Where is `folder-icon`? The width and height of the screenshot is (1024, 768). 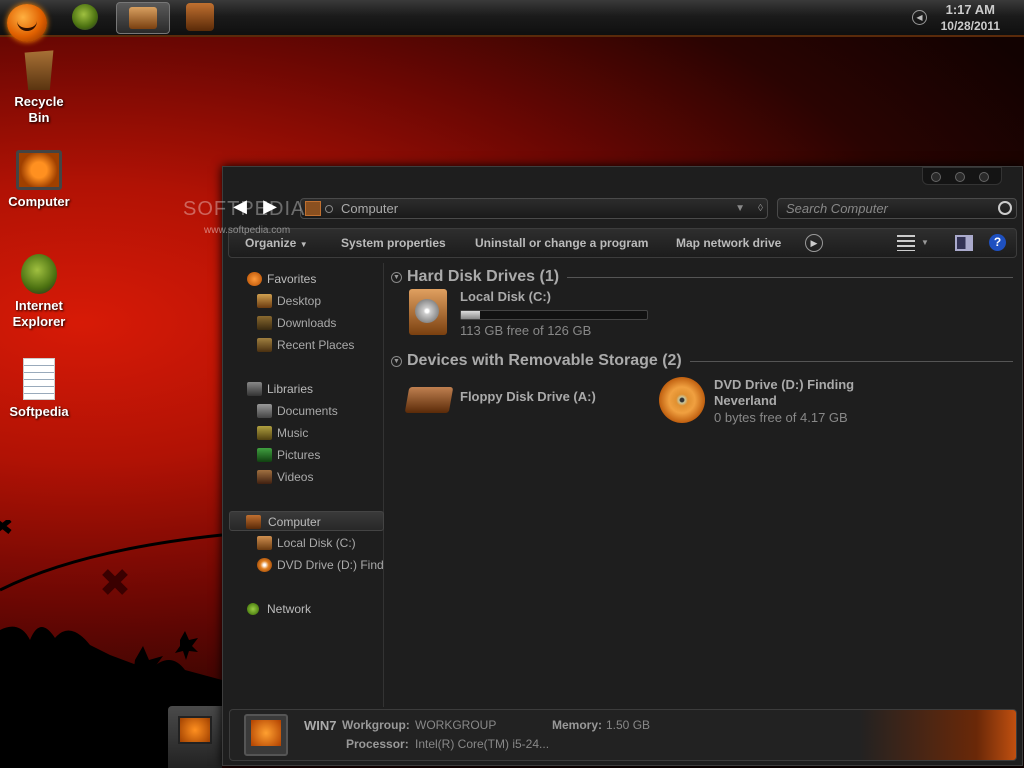 folder-icon is located at coordinates (143, 18).